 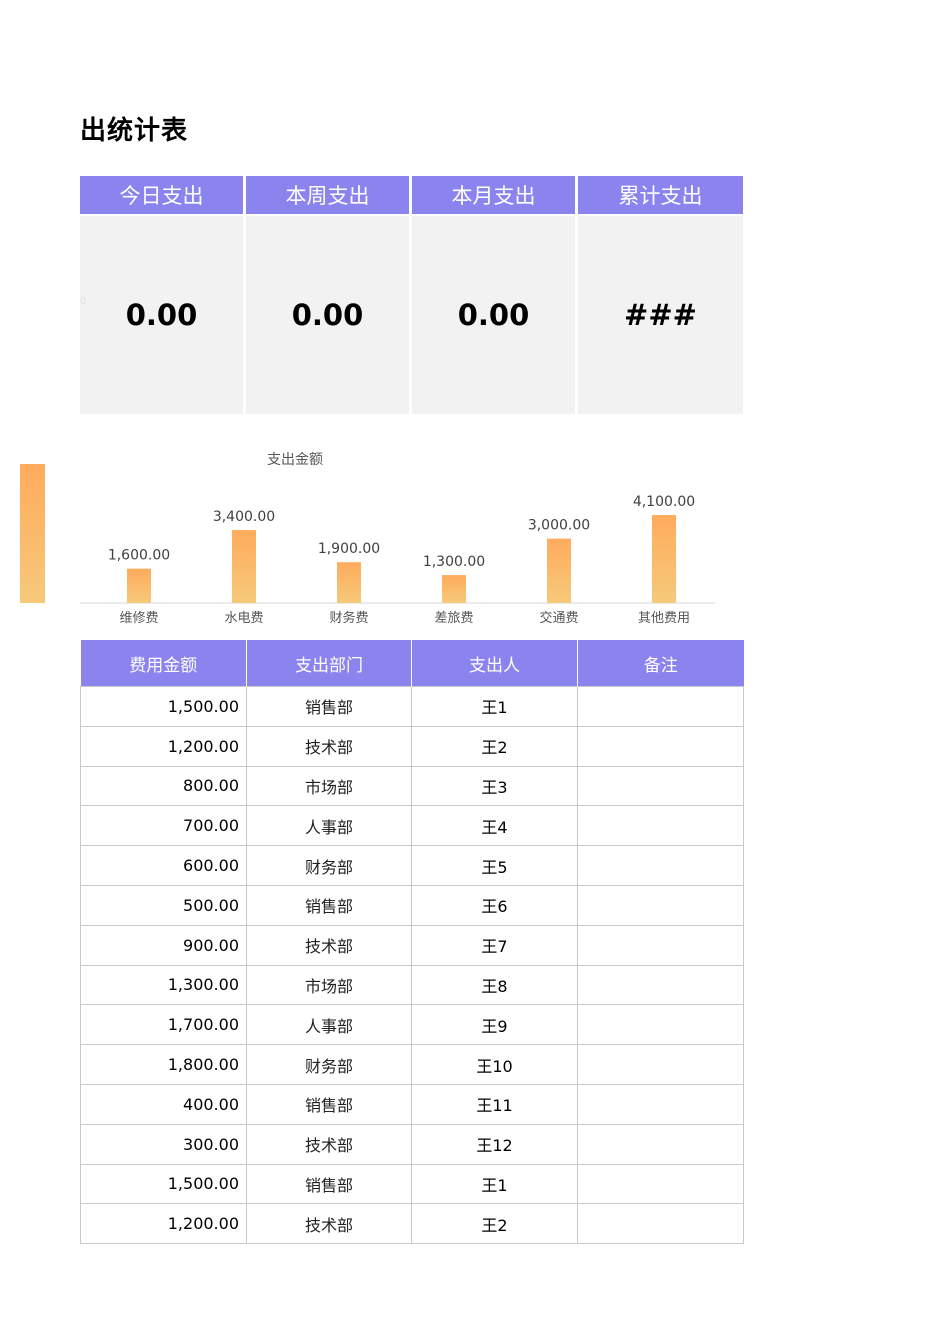 What do you see at coordinates (454, 562) in the screenshot?
I see `data-label-3: 1,300.00` at bounding box center [454, 562].